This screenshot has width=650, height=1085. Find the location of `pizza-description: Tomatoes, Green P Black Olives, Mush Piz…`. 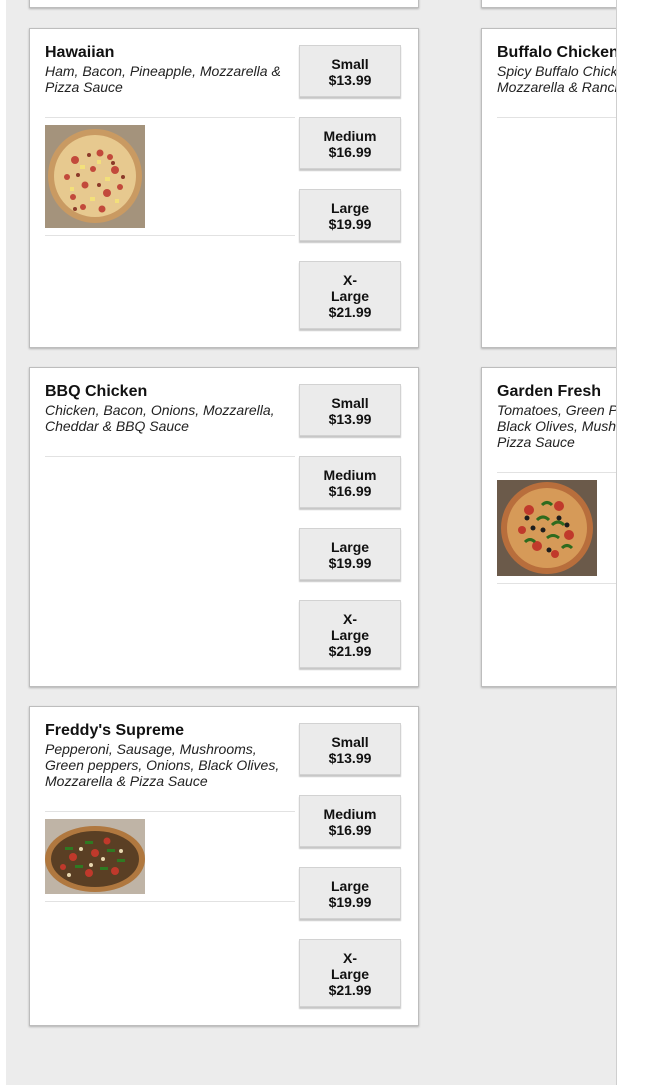

pizza-description: Tomatoes, Green P Black Olives, Mush Piz… is located at coordinates (557, 426).